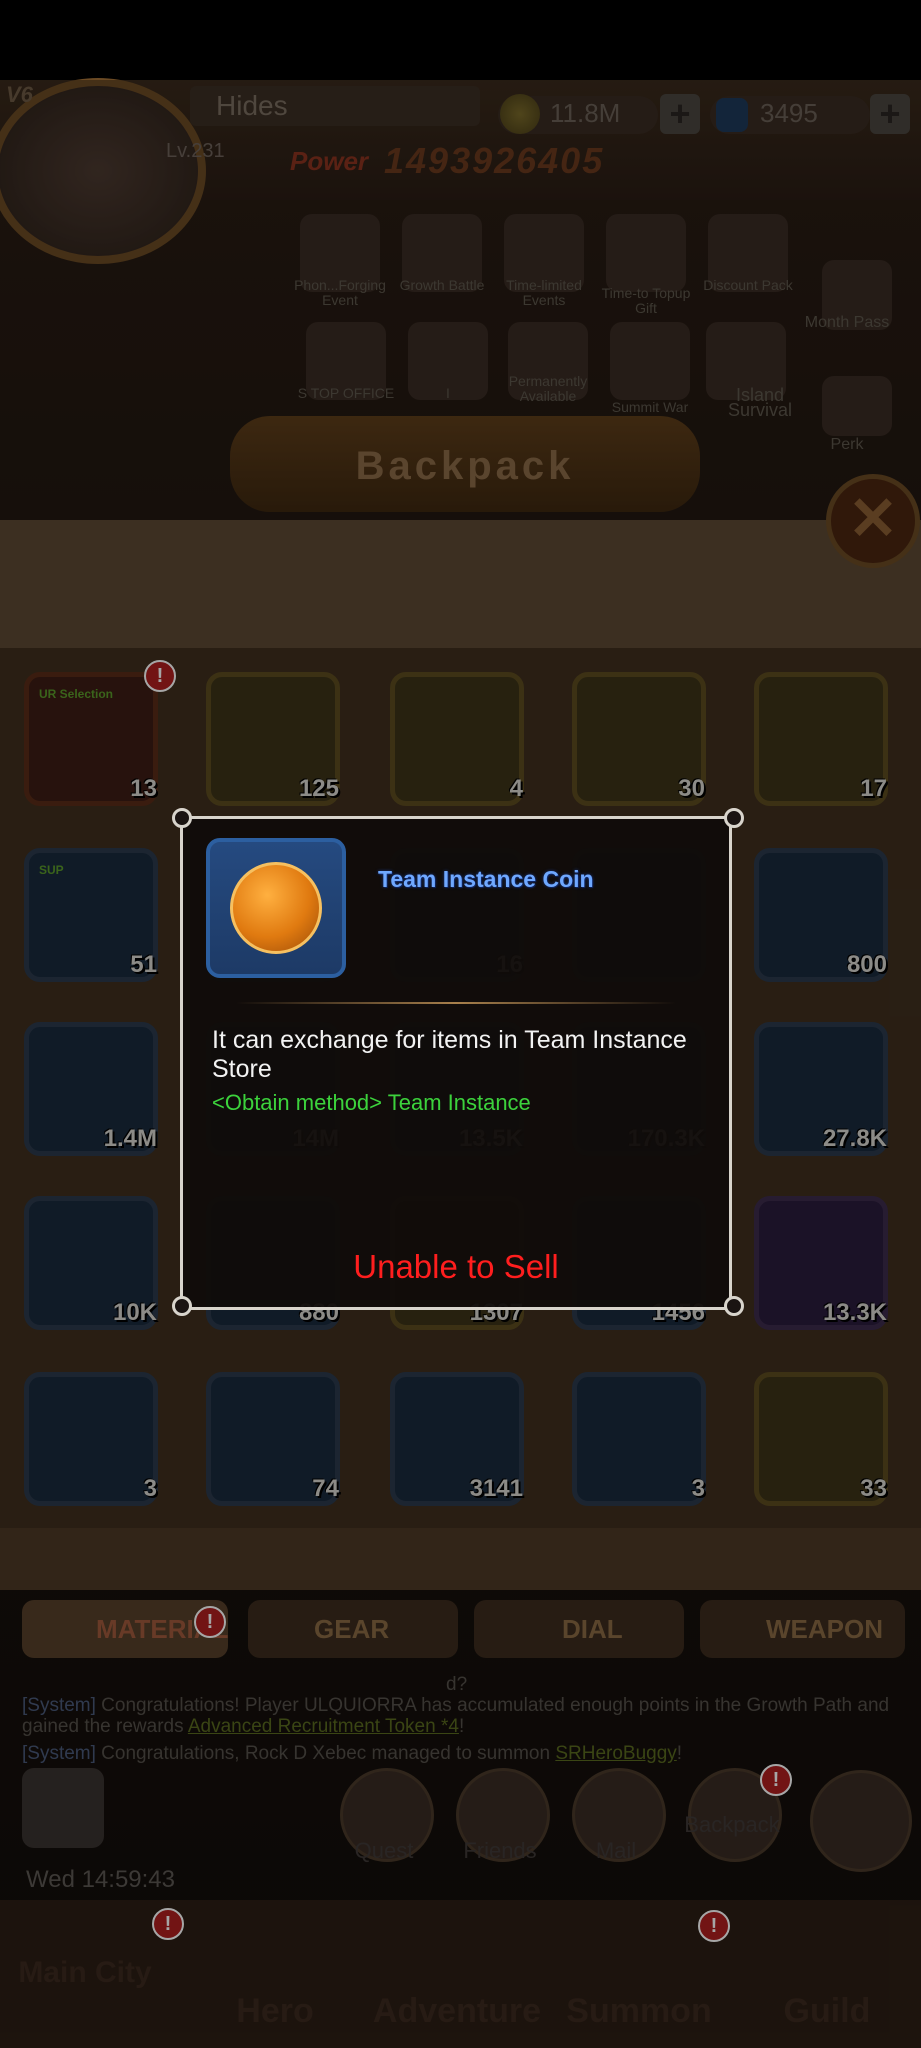  What do you see at coordinates (496, 1488) in the screenshot?
I see `item-quantity: 3141` at bounding box center [496, 1488].